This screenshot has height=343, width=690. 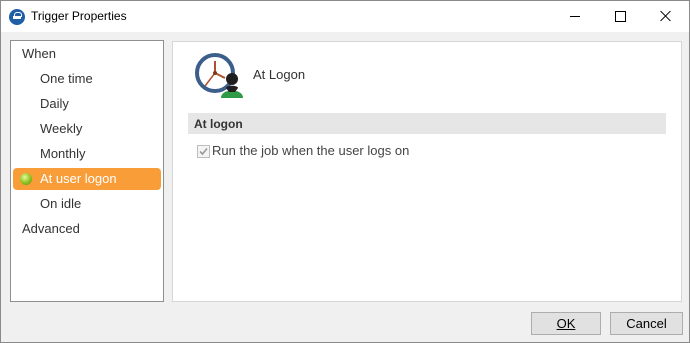 I want to click on nav-item-on-idle: On idle, so click(x=95, y=204).